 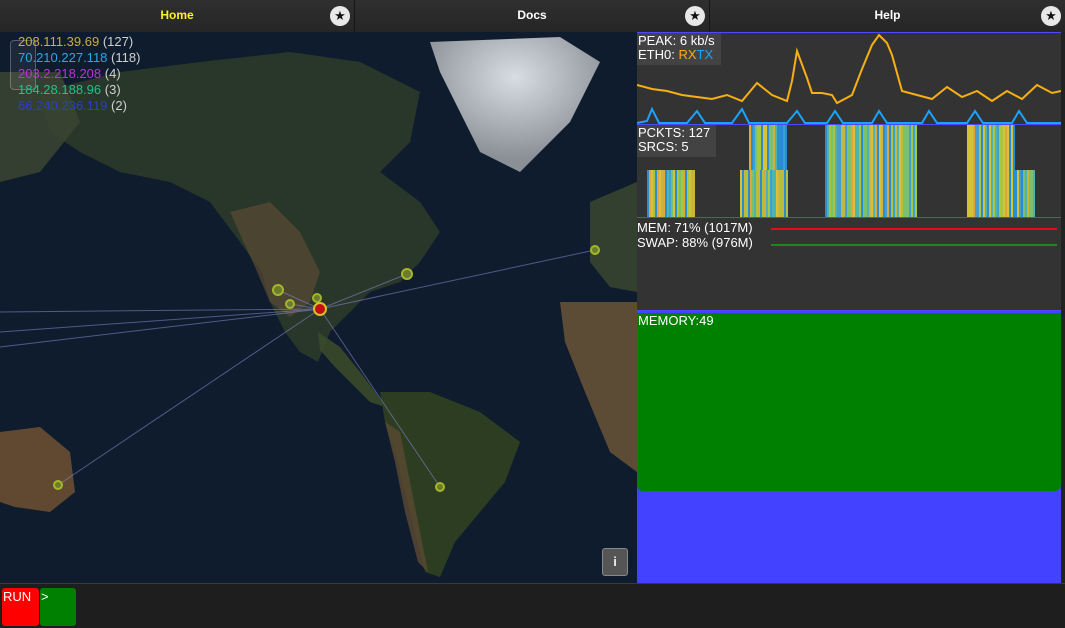 I want to click on prompt-button: >, so click(x=58, y=607).